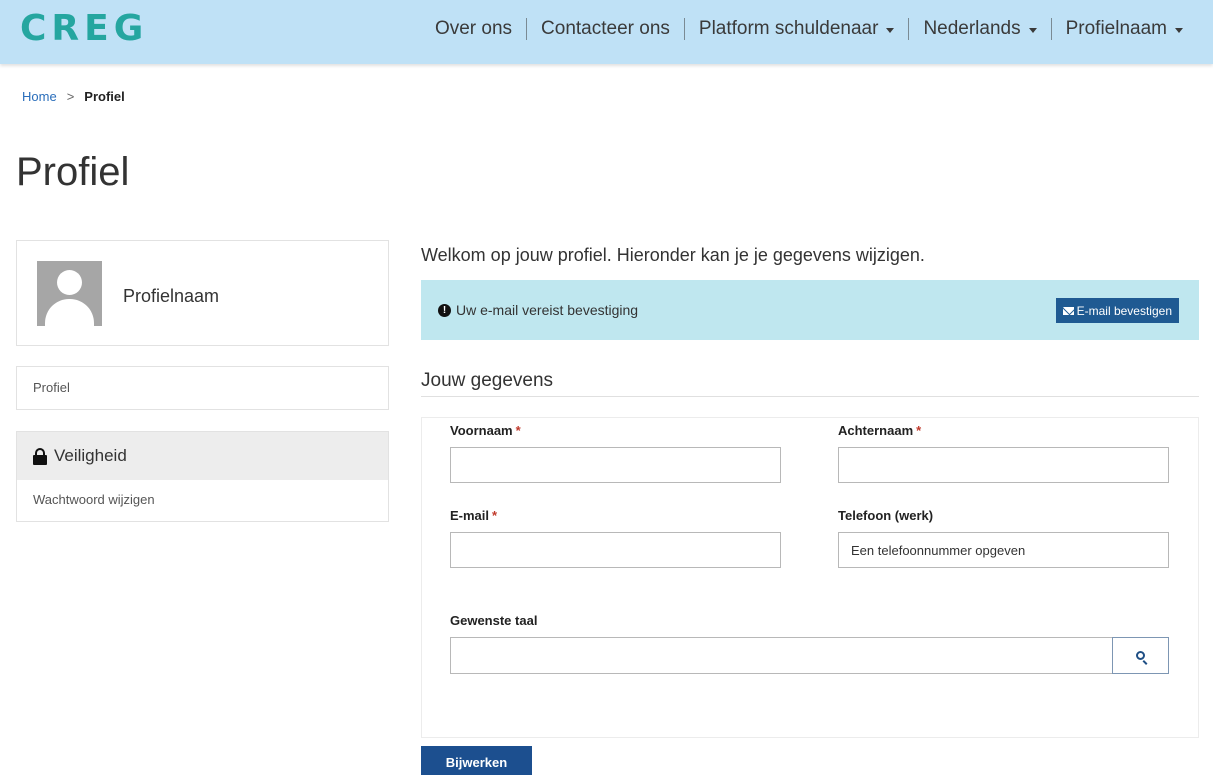 This screenshot has height=775, width=1213. What do you see at coordinates (84, 28) in the screenshot?
I see `creg-logo: CREG` at bounding box center [84, 28].